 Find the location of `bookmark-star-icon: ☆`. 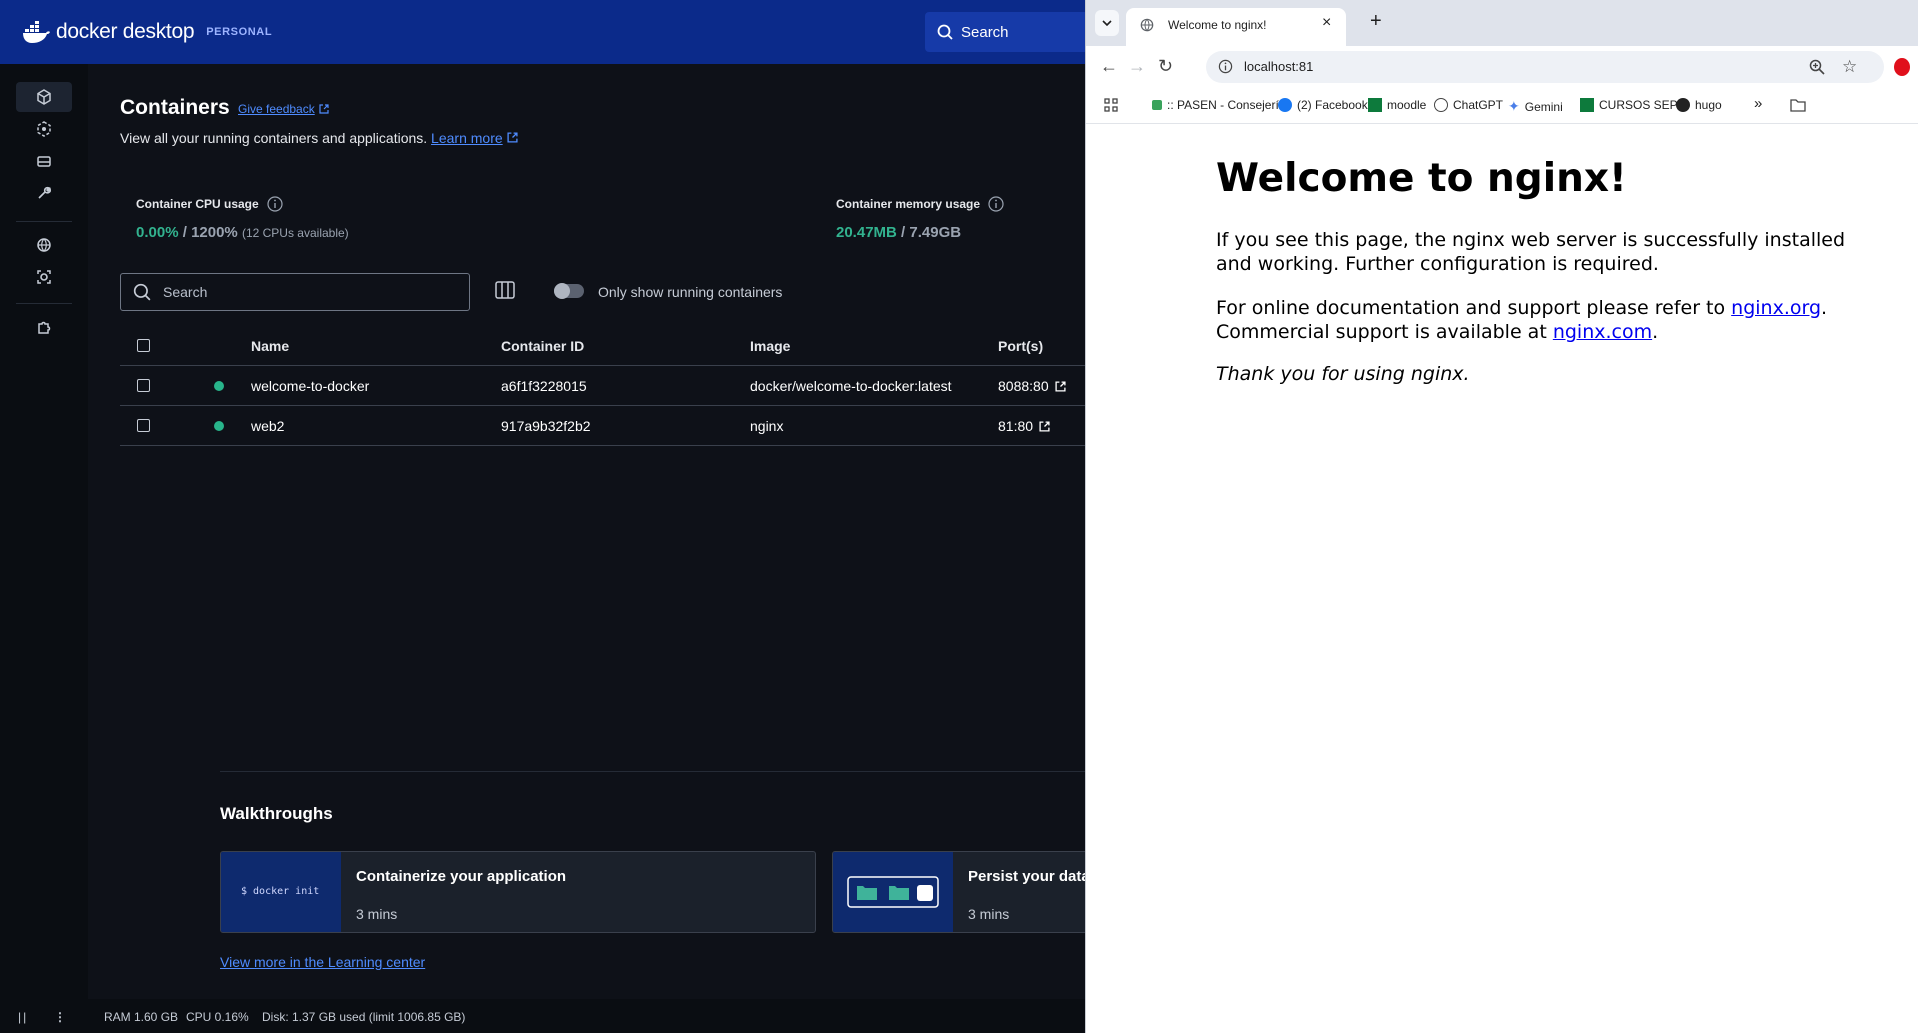

bookmark-star-icon: ☆ is located at coordinates (1849, 67).